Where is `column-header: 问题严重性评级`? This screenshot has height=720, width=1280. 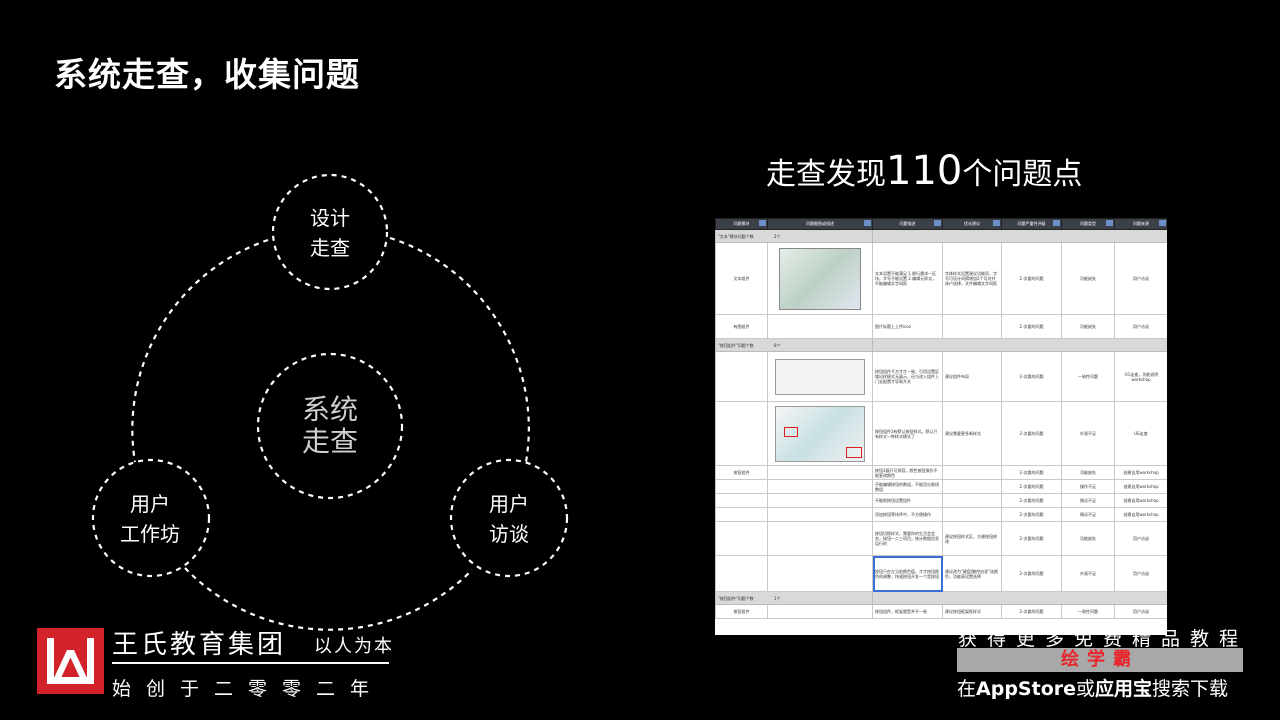
column-header: 问题严重性评级 is located at coordinates (1031, 224).